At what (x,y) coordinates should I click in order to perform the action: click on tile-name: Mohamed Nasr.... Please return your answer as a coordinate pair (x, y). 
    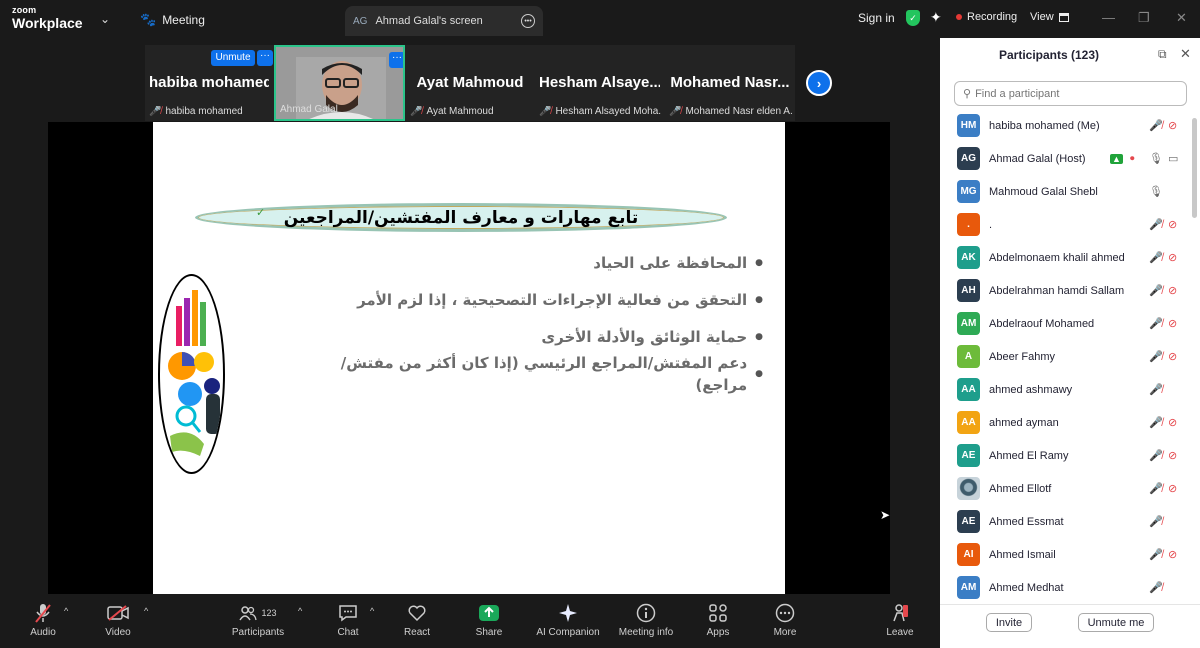
    Looking at the image, I should click on (730, 82).